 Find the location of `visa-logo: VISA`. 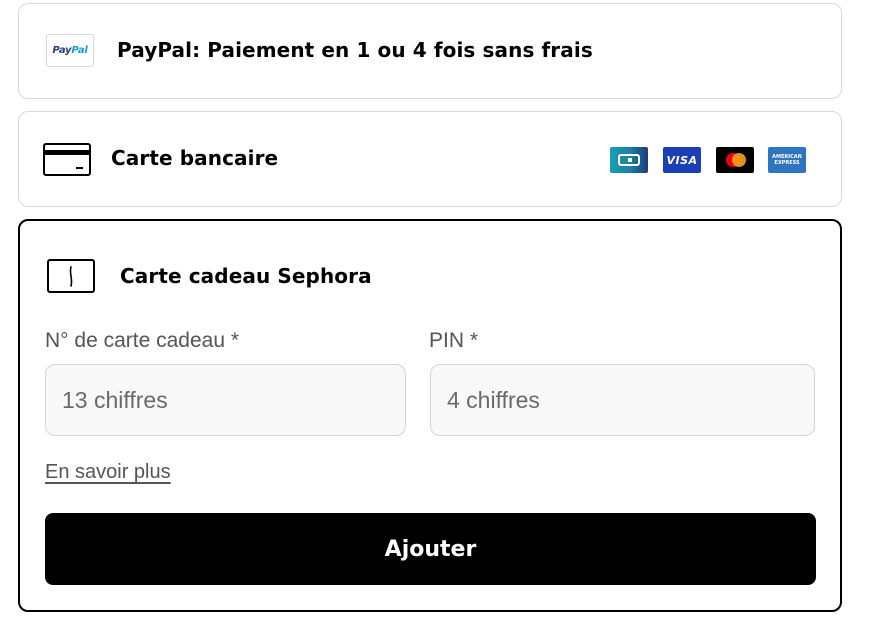

visa-logo: VISA is located at coordinates (682, 160).